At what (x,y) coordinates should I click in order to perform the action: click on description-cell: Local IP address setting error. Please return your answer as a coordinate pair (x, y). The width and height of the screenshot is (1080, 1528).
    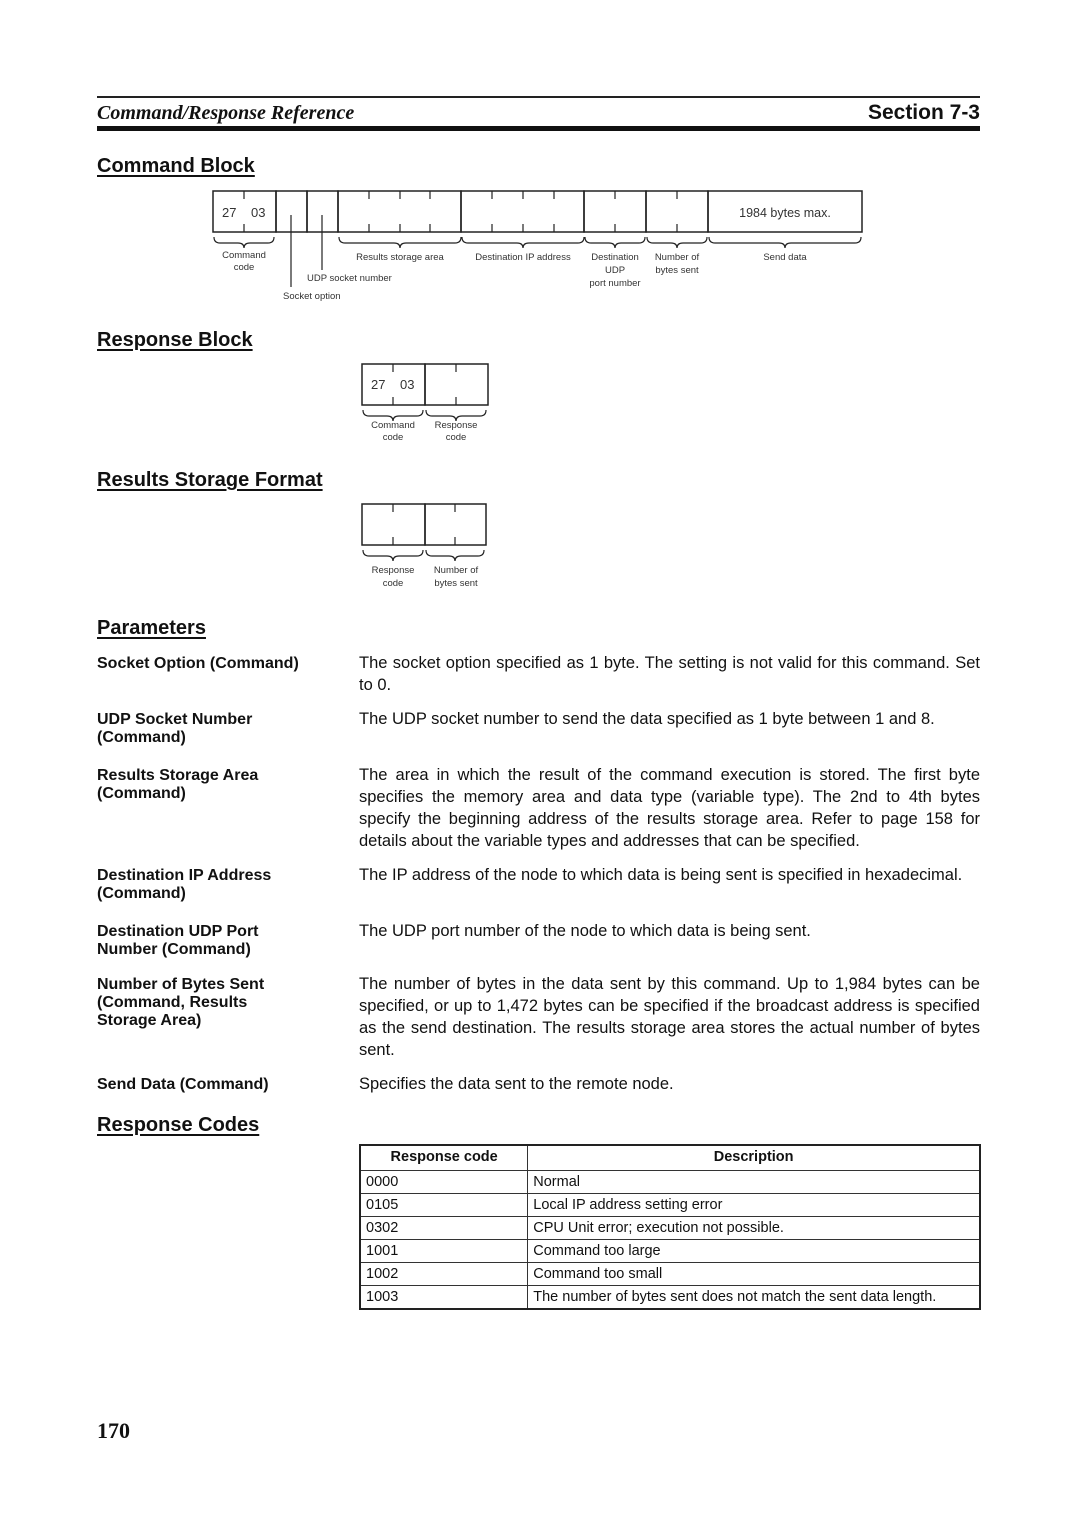
    Looking at the image, I should click on (754, 1205).